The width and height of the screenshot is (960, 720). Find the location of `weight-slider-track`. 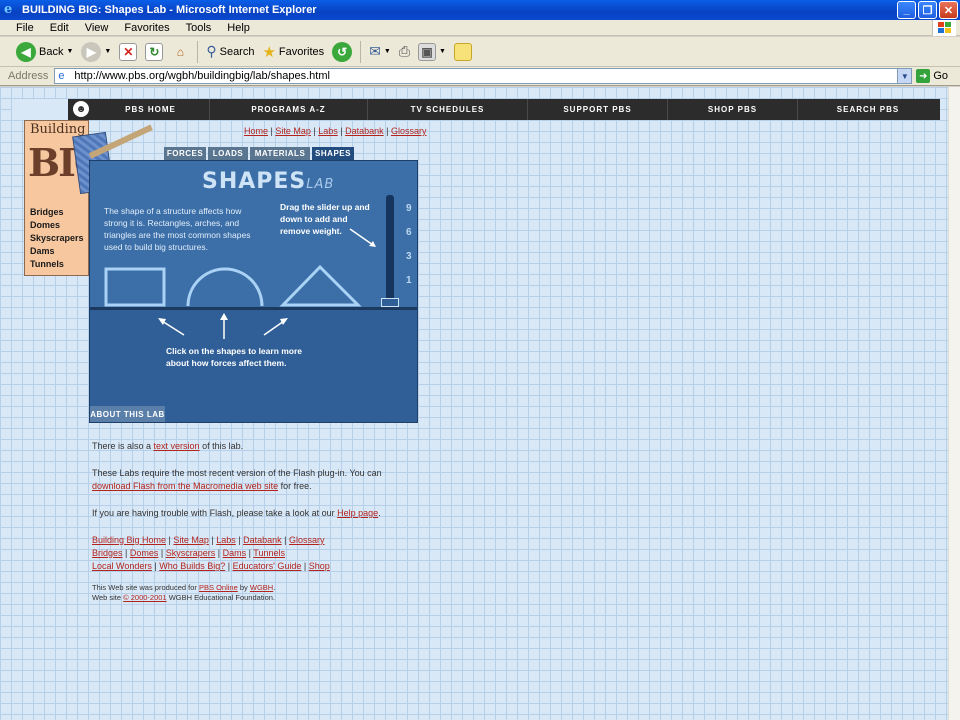

weight-slider-track is located at coordinates (390, 249).